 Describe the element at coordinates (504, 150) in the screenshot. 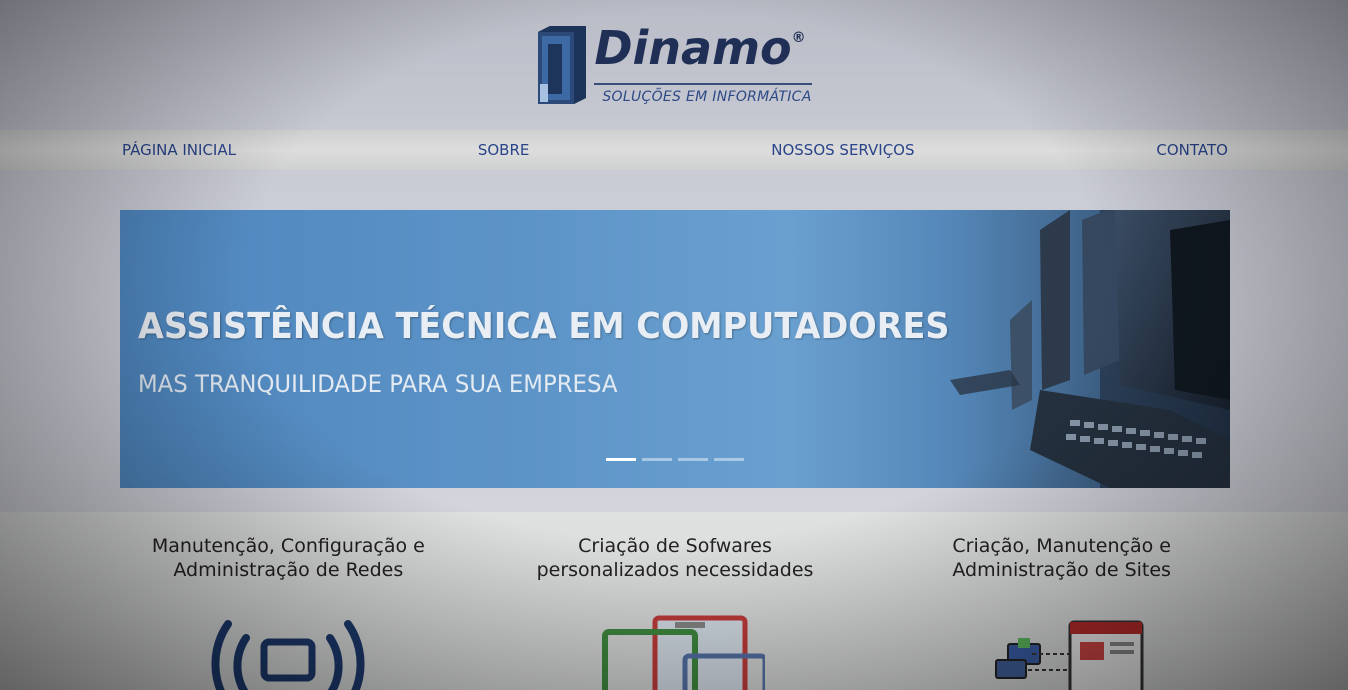

I see `nav-item-sobre: SOBRE` at that location.